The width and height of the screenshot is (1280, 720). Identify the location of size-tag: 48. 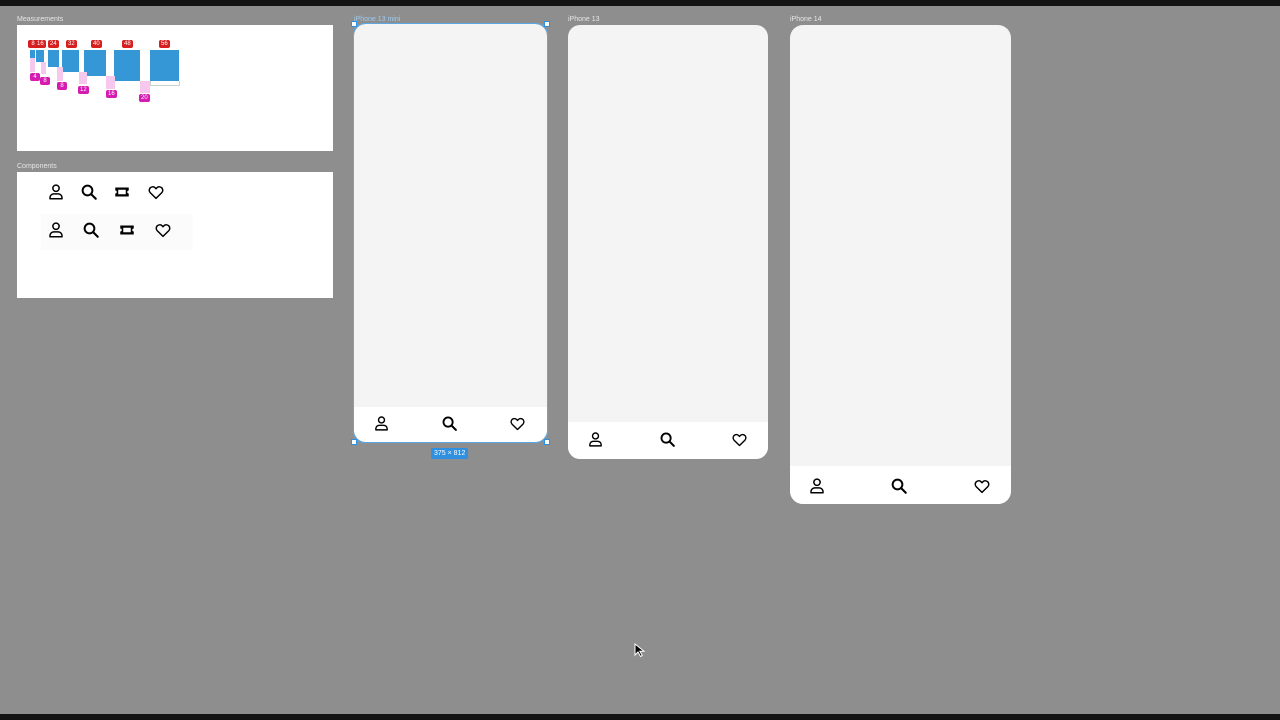
(127, 44).